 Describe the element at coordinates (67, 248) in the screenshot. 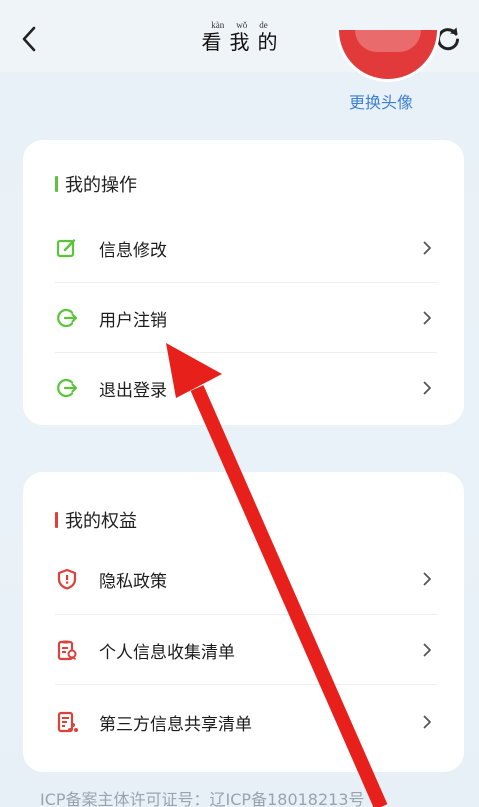

I see `edit-icon` at that location.